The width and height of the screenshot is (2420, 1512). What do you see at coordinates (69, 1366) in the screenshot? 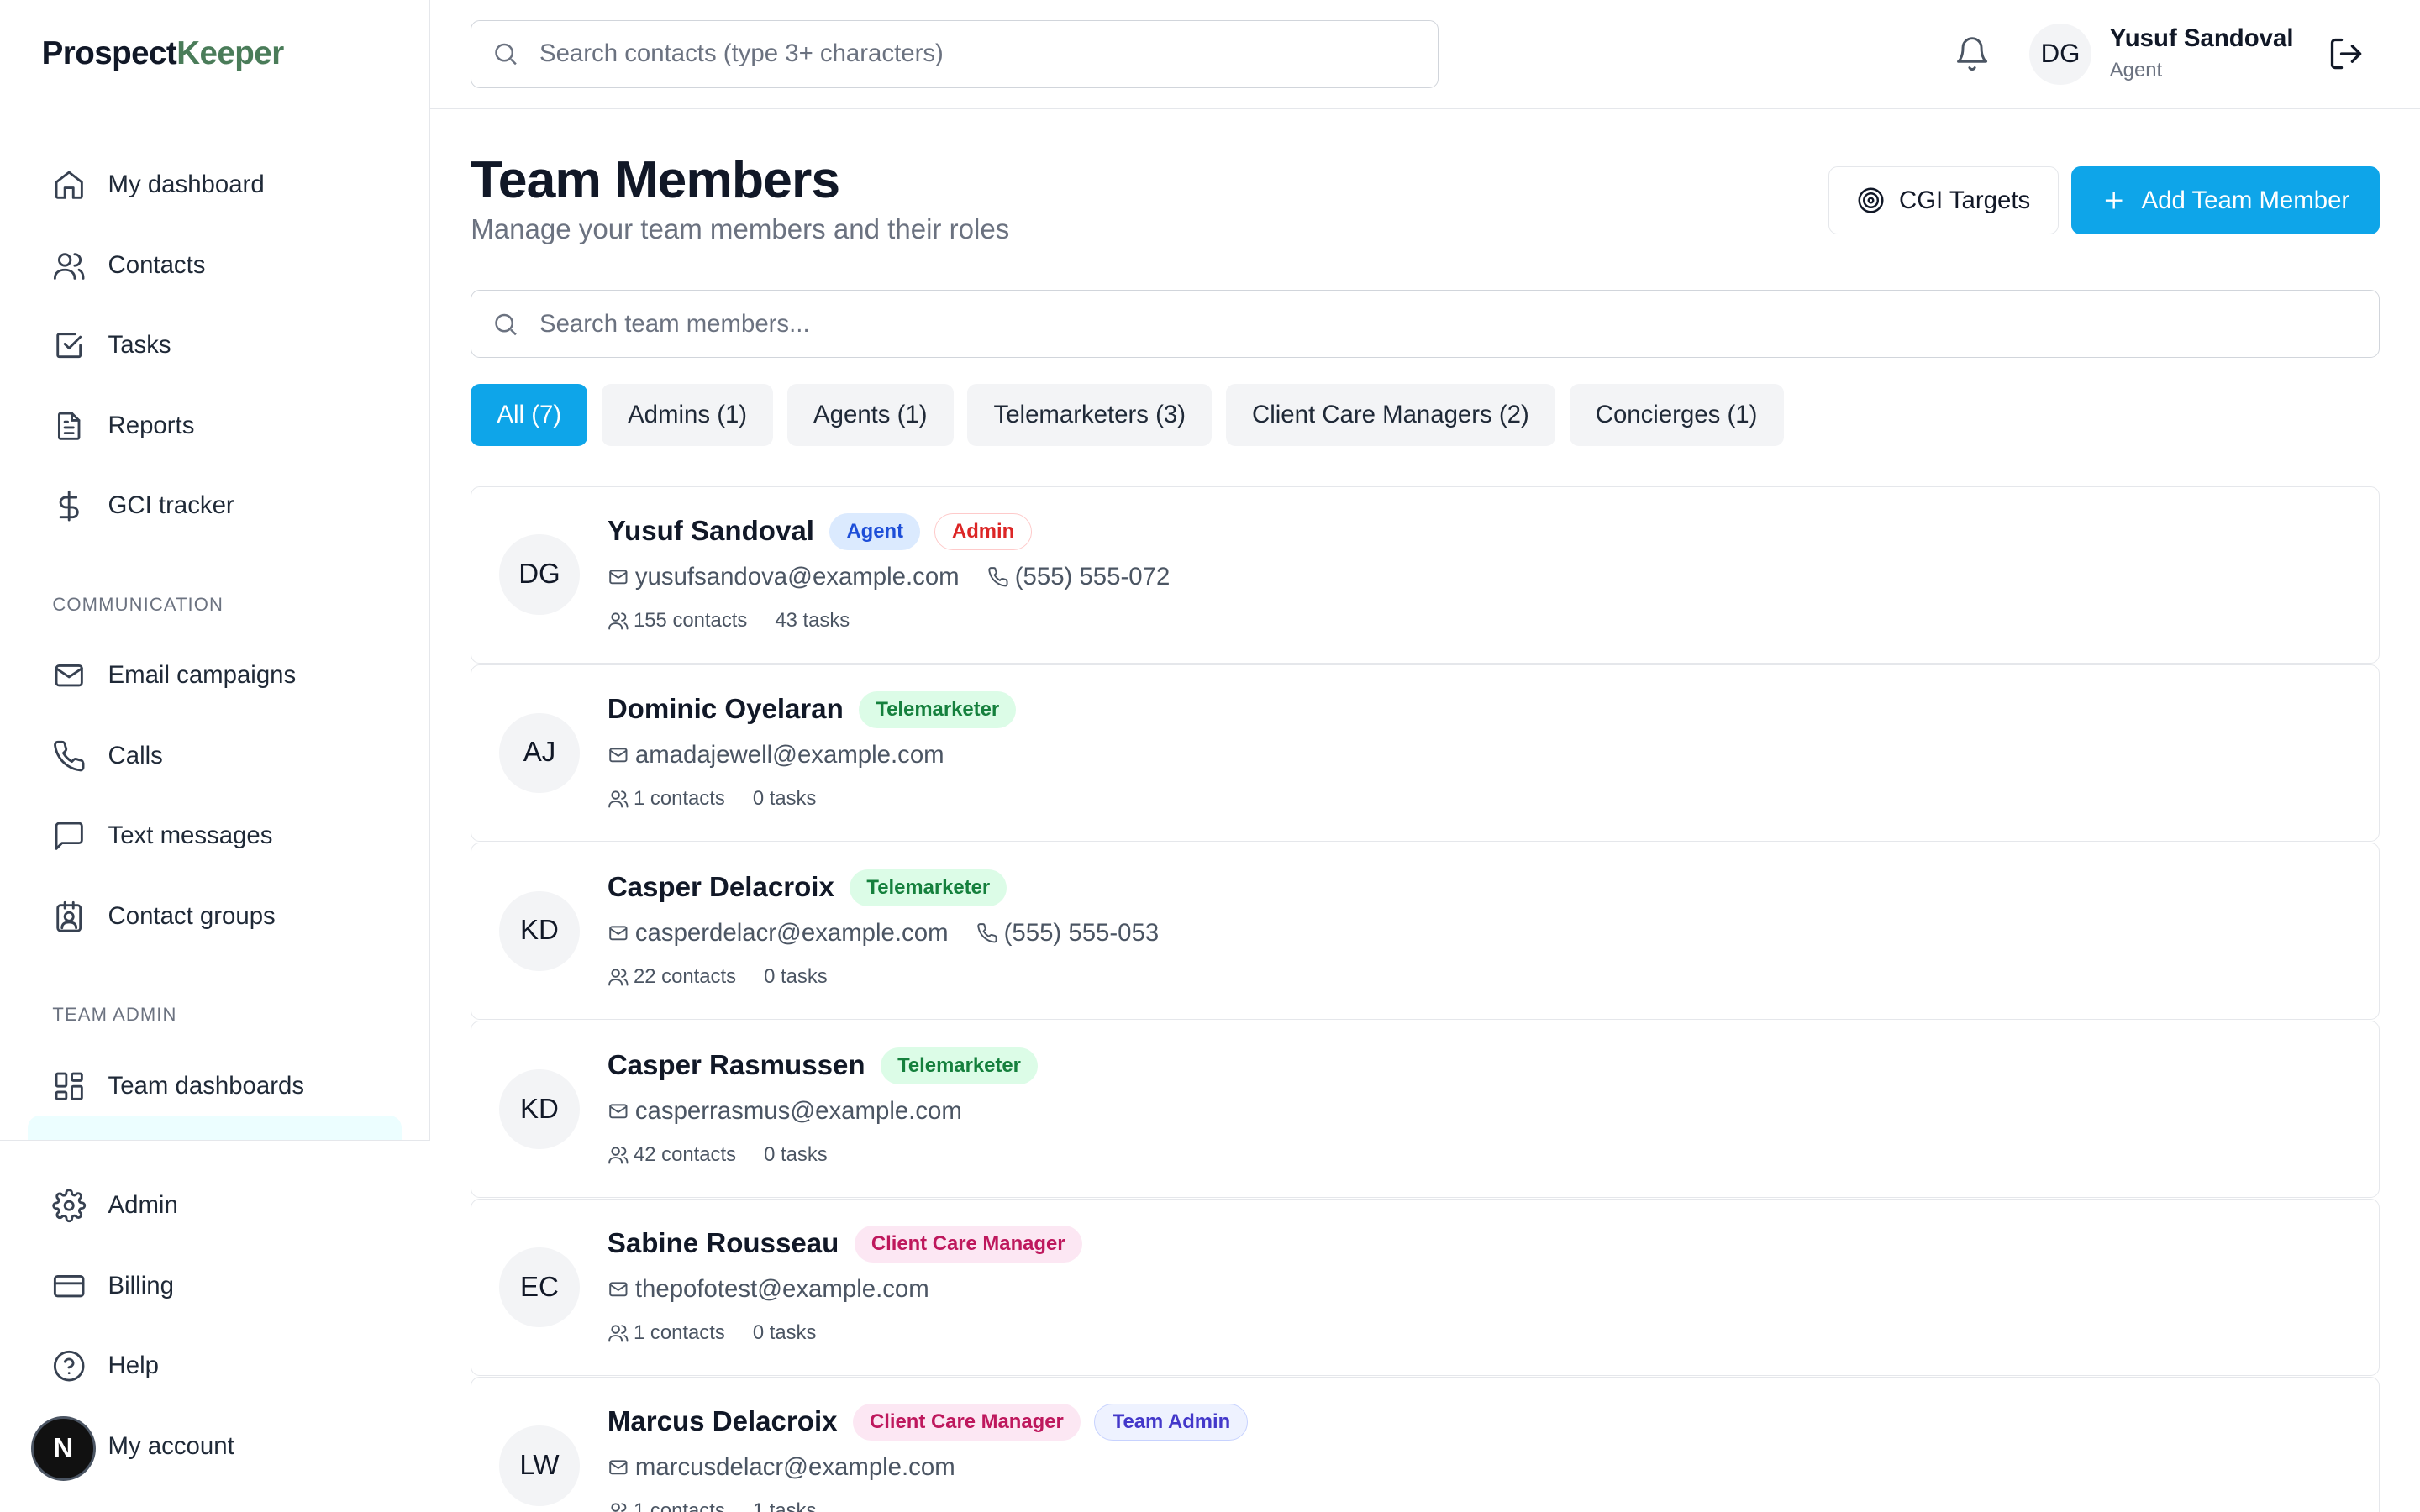
I see `help-circle-icon` at bounding box center [69, 1366].